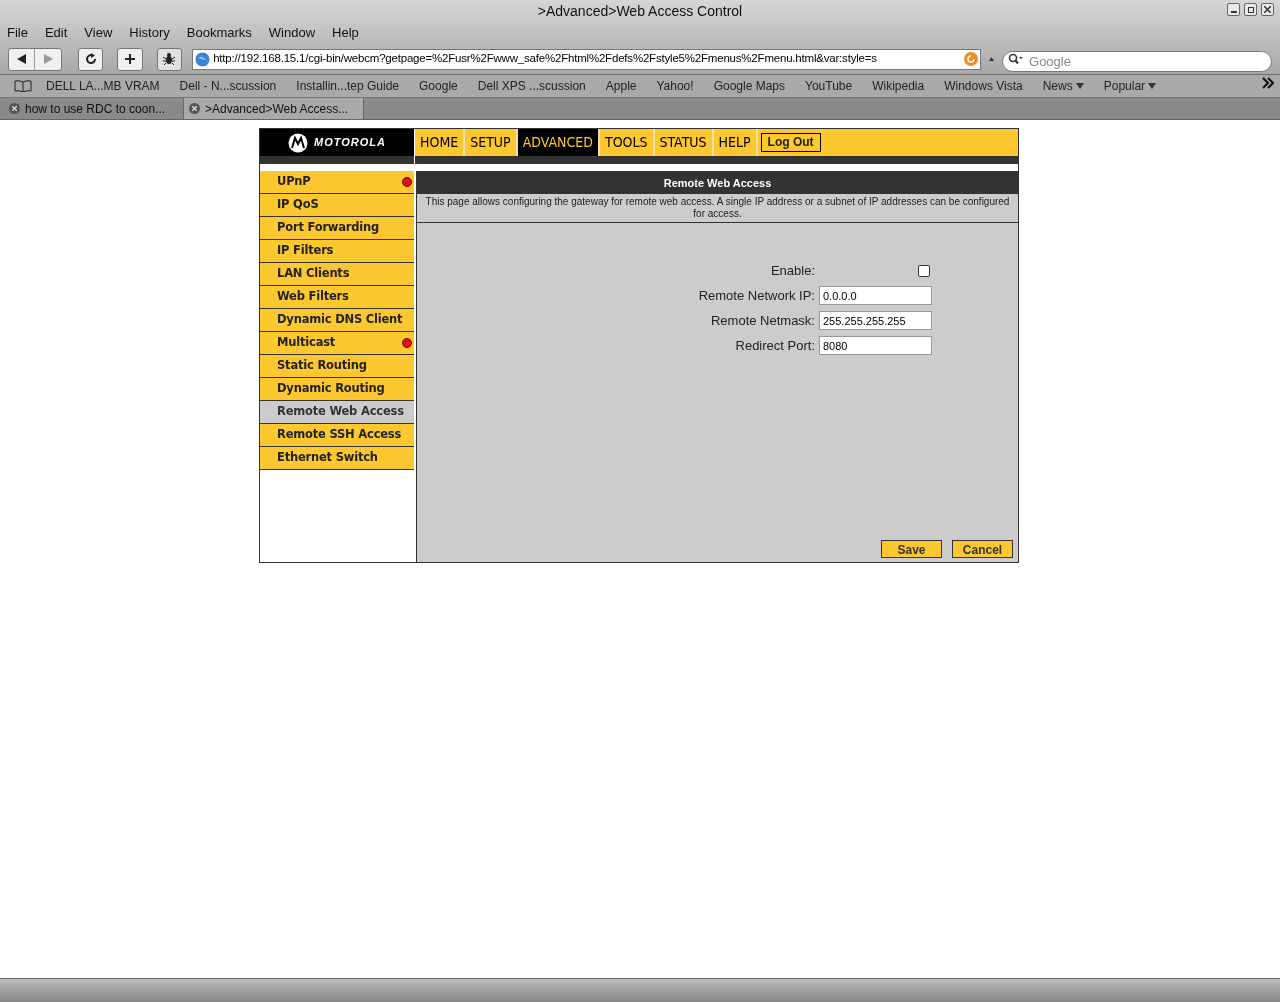 The width and height of the screenshot is (1280, 1002). I want to click on address-field: http://192.168.15.1/cgi-bin/webcm?getpage=%2Fusr%2Fwww_safe%2Fhtml%2Fdefs%2Fstyle5%2Fmenus%2Fmenu.html&var:style=s, so click(587, 59).